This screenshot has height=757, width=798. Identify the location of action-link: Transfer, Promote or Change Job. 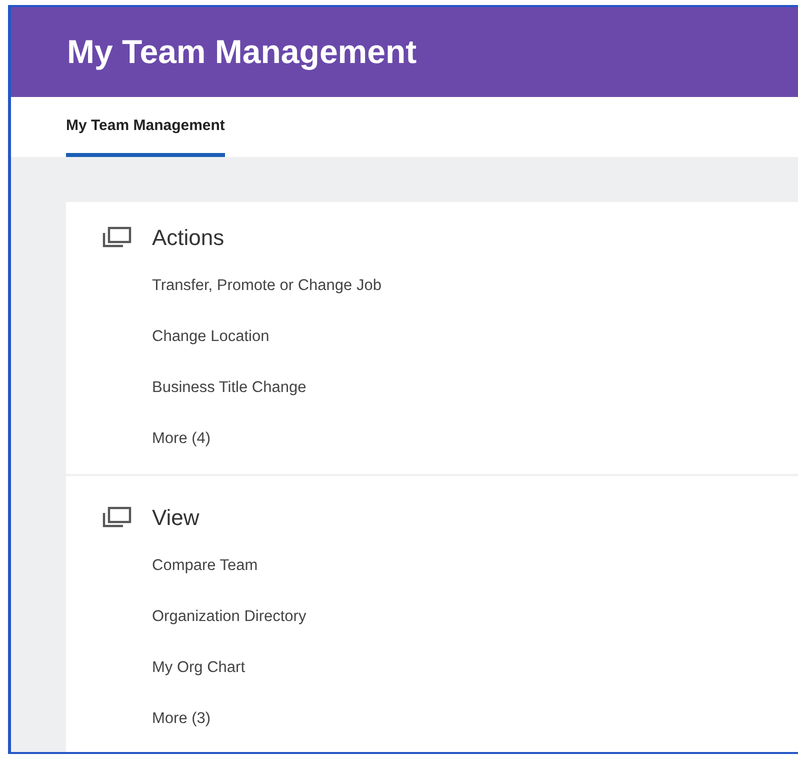
(267, 285).